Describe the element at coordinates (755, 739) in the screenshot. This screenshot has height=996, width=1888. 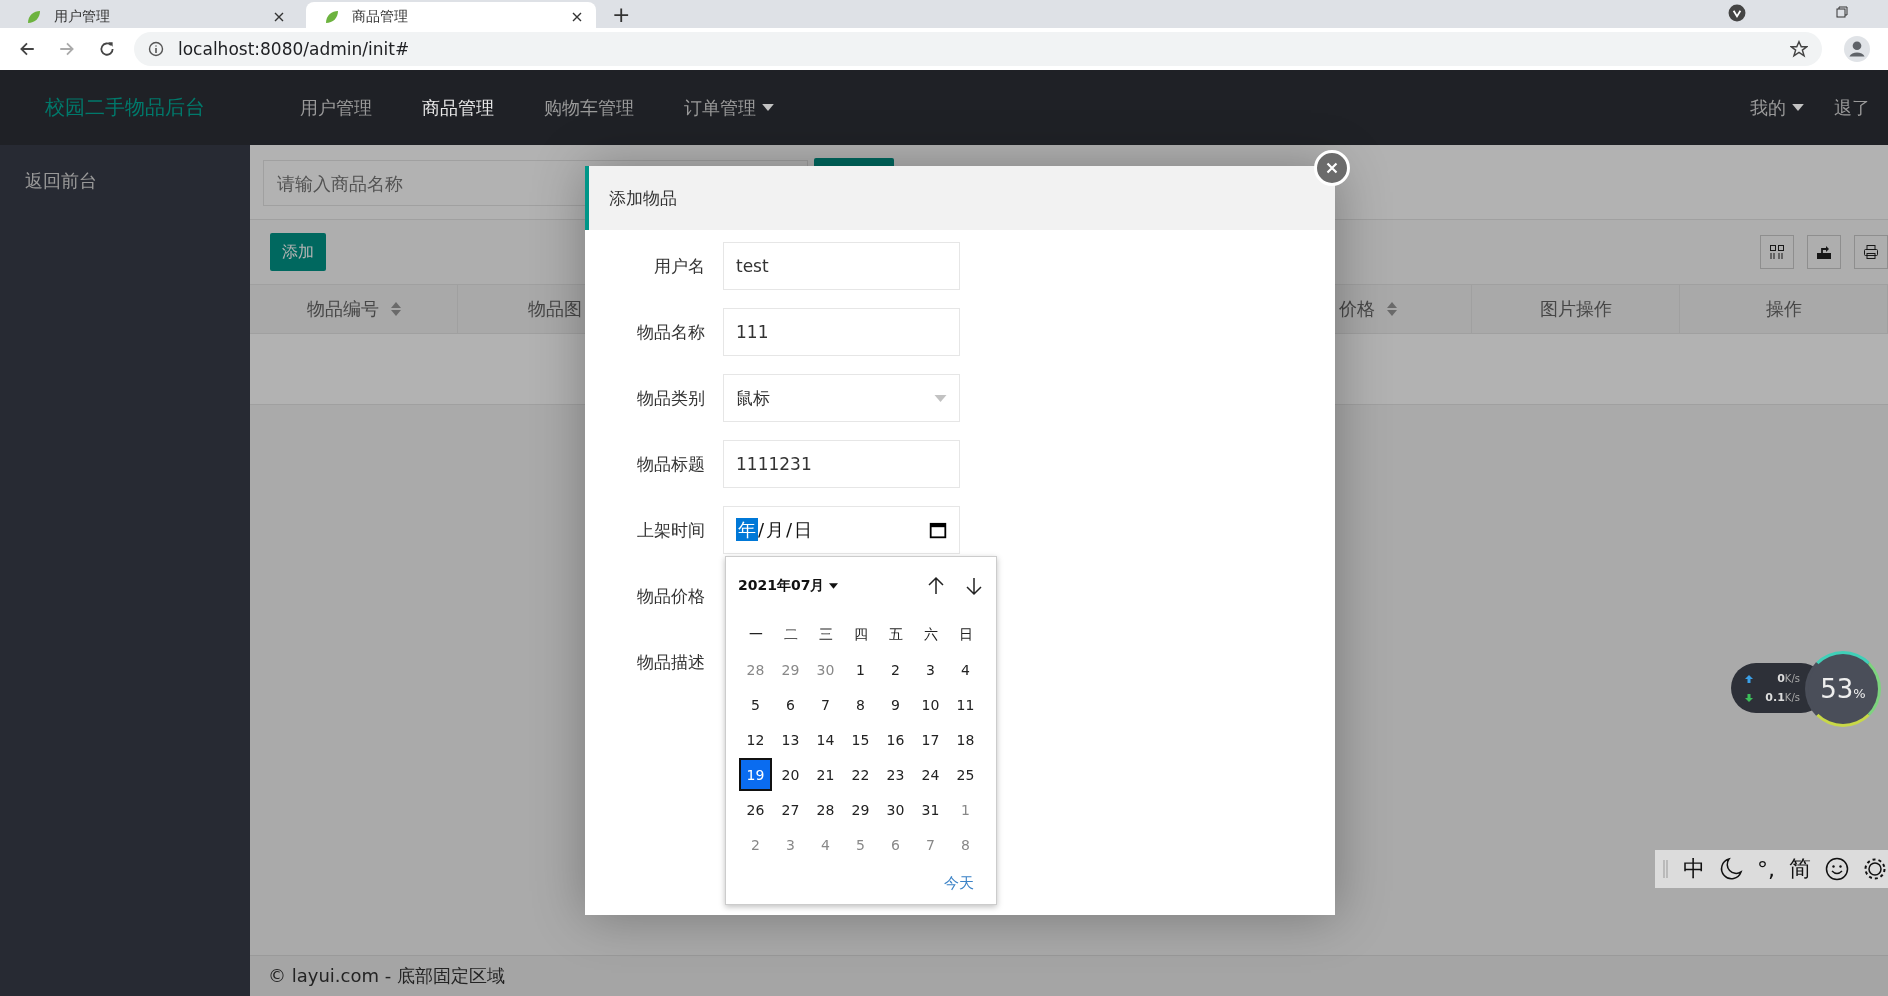
I see `calendar-day: 12` at that location.